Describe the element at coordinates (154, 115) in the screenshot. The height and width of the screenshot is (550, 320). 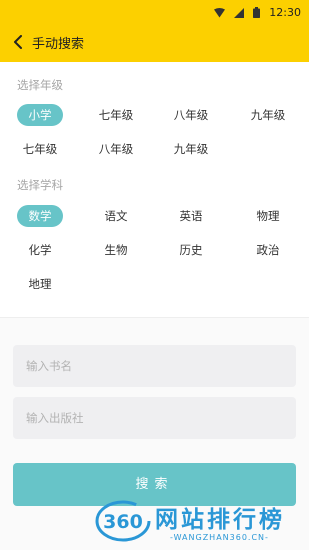
I see `grade-row-1: 小学 七年级 八年级 九年级` at that location.